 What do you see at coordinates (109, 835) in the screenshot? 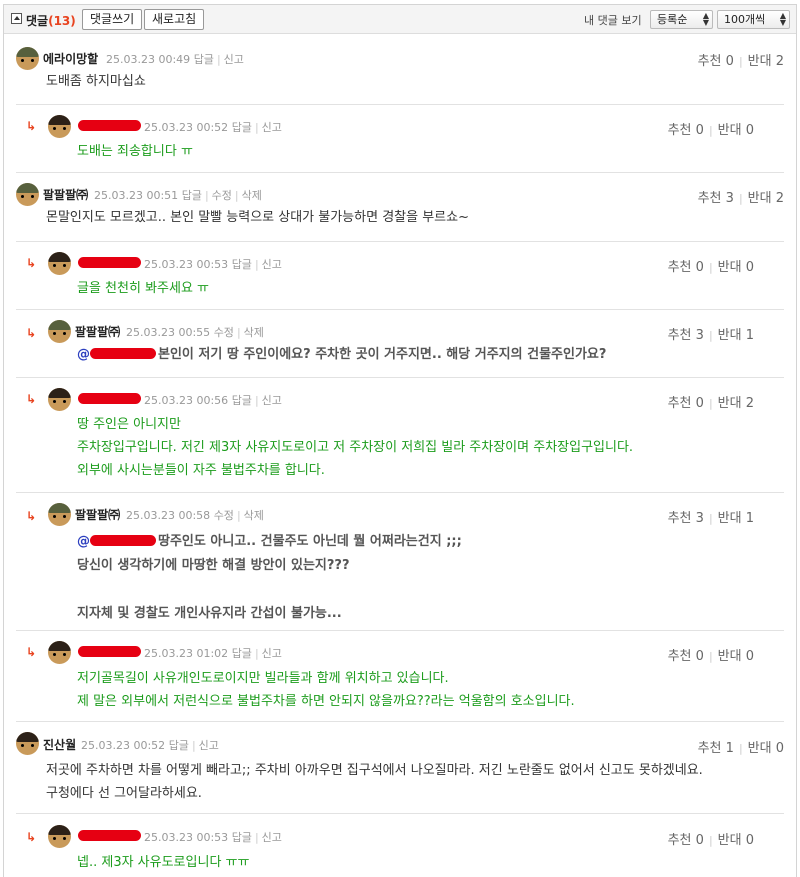
I see `redacted-author` at bounding box center [109, 835].